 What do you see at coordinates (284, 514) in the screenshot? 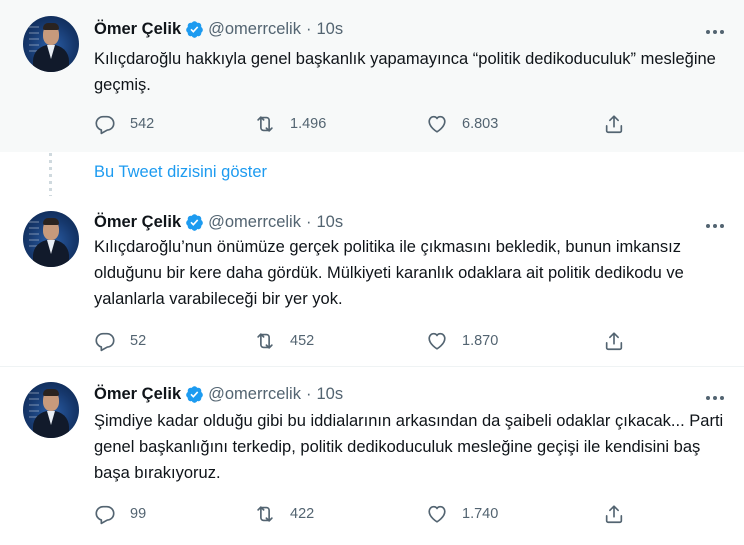
I see `retweet-button: 422` at bounding box center [284, 514].